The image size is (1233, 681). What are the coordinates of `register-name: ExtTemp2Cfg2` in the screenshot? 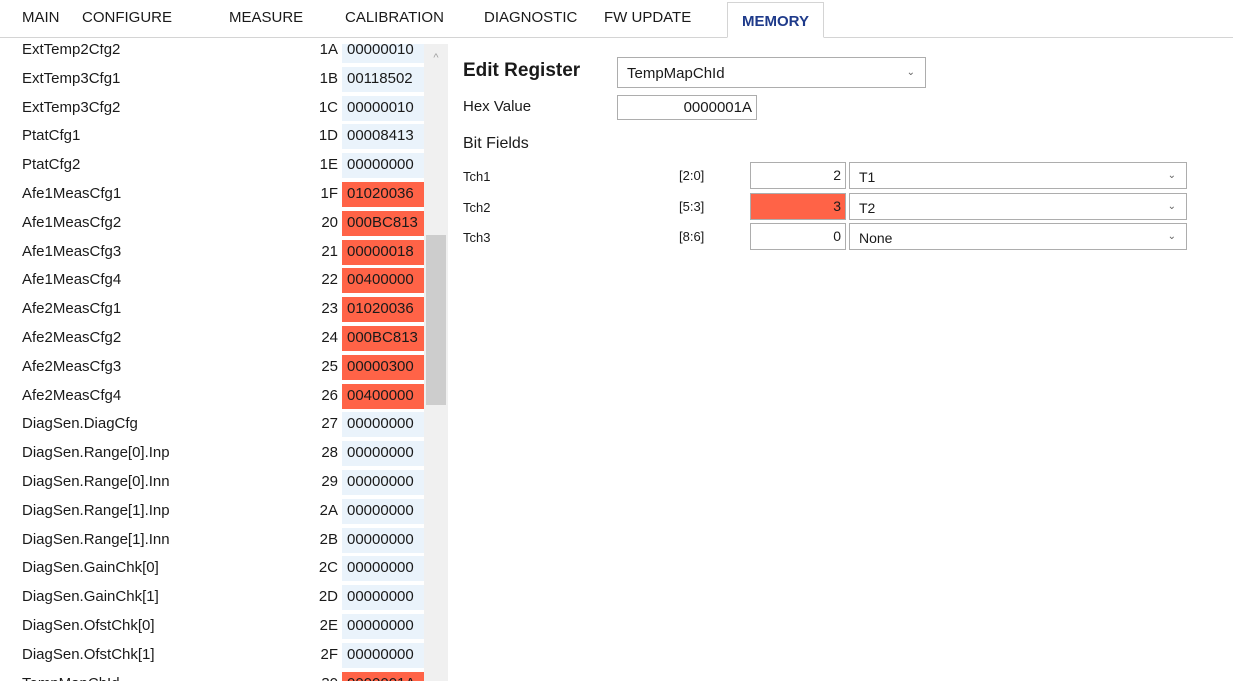 It's located at (71, 51).